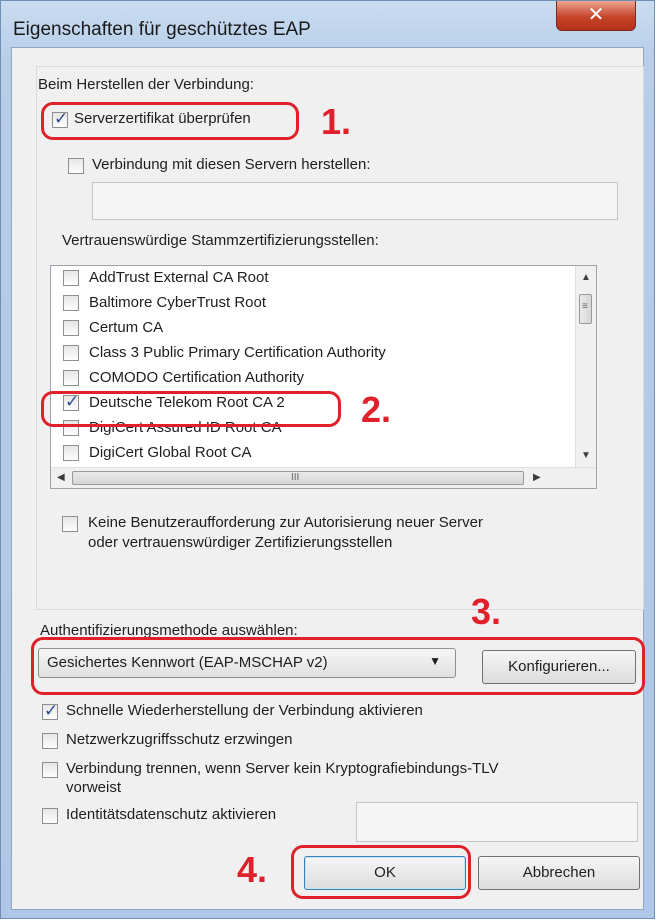 The height and width of the screenshot is (921, 657). Describe the element at coordinates (76, 166) in the screenshot. I see `connect-servers-checkbox` at that location.